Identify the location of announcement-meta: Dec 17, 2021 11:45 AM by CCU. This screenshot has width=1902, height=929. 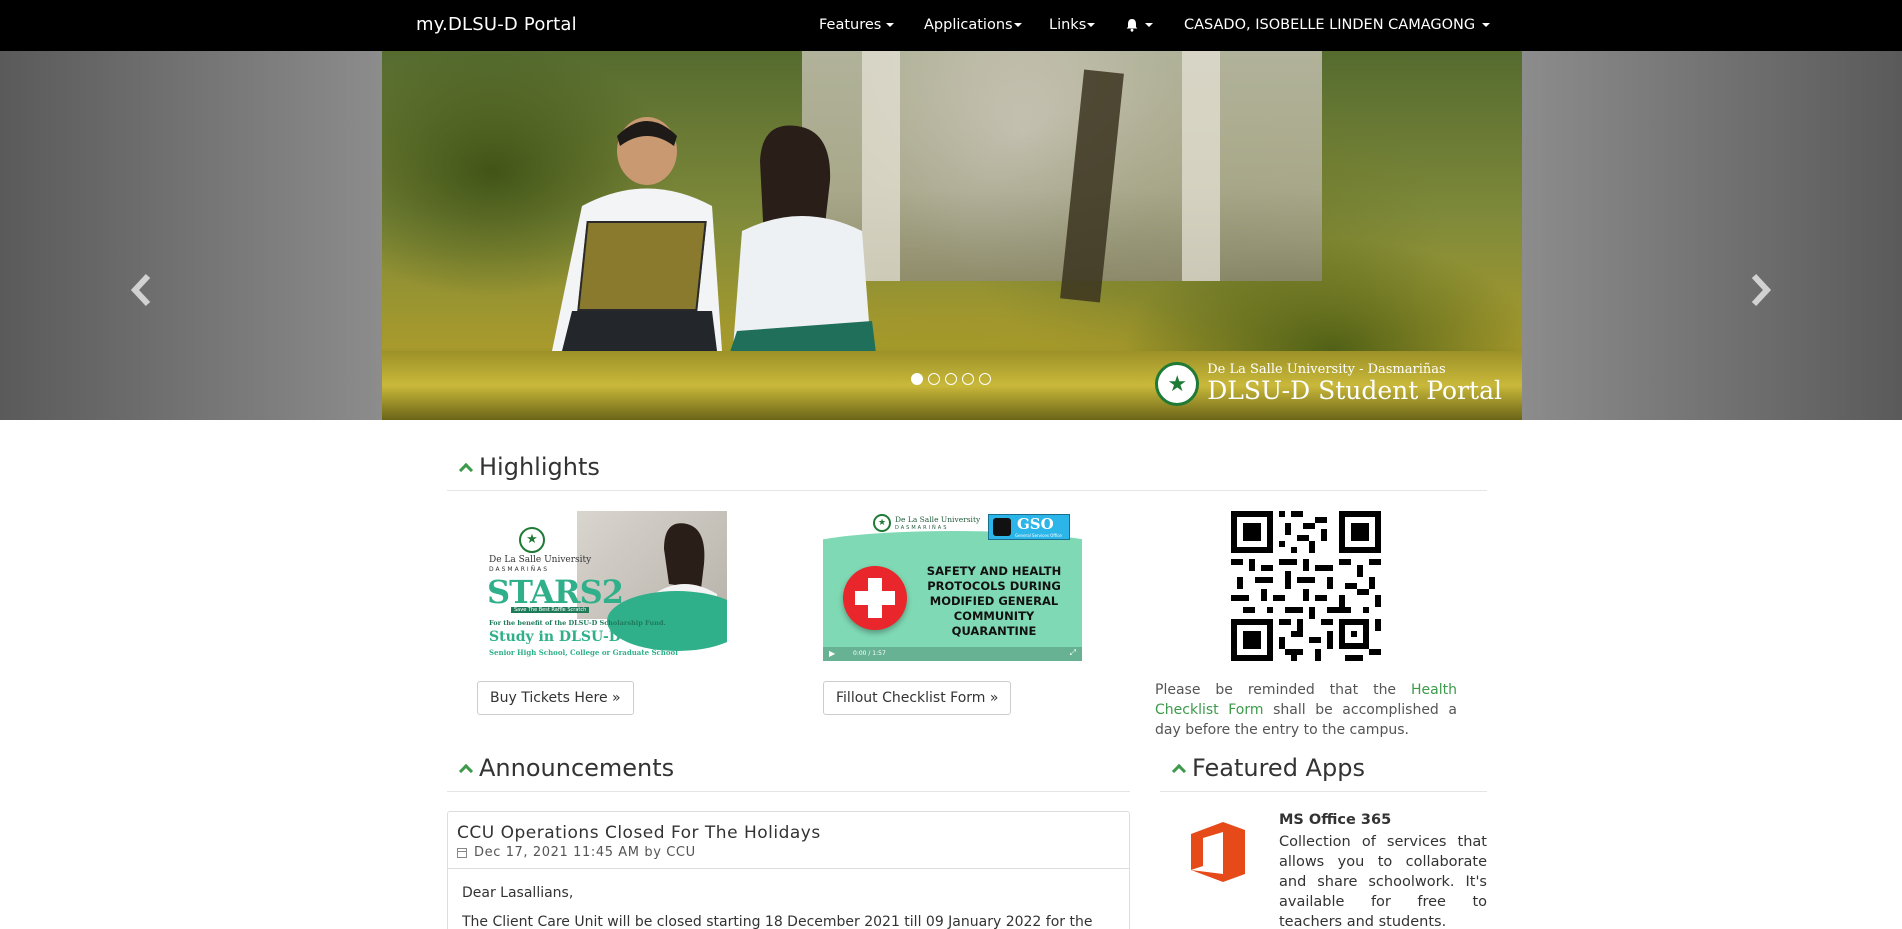
(576, 852).